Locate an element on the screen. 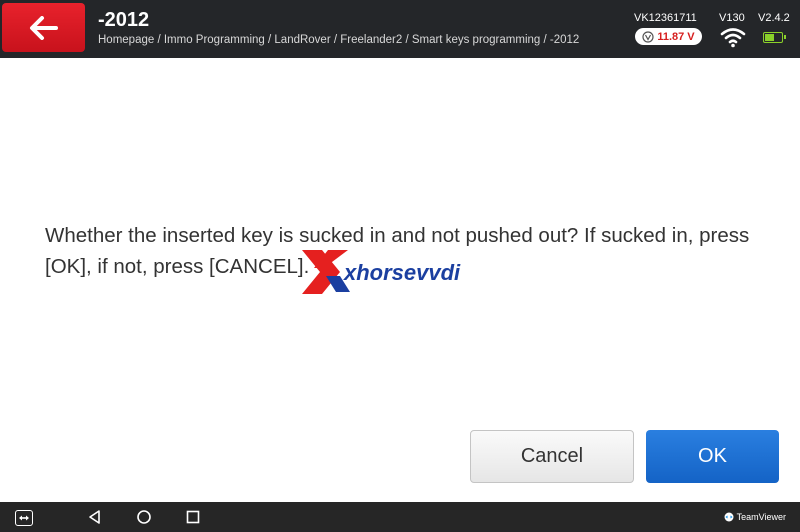 The image size is (800, 532). teamviewer-button is located at coordinates (24, 518).